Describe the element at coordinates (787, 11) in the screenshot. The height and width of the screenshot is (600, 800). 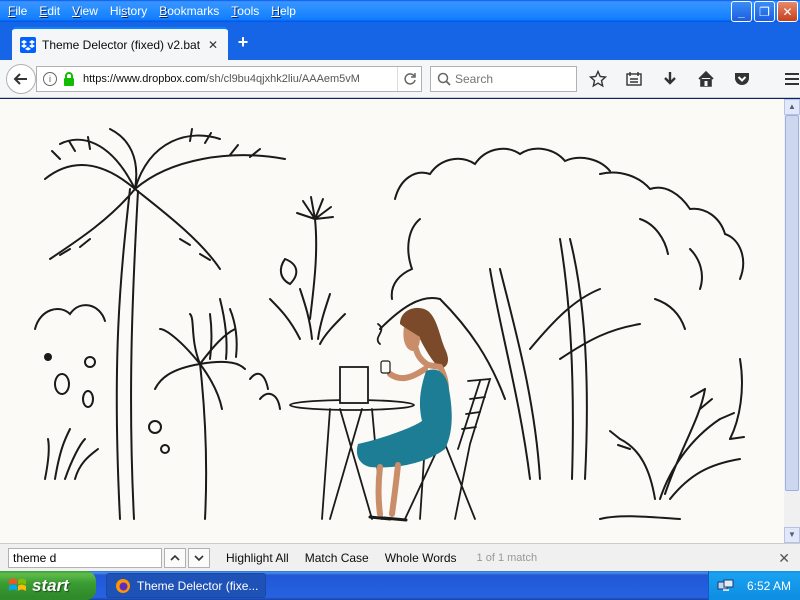
I see `close-window-button: ✕` at that location.